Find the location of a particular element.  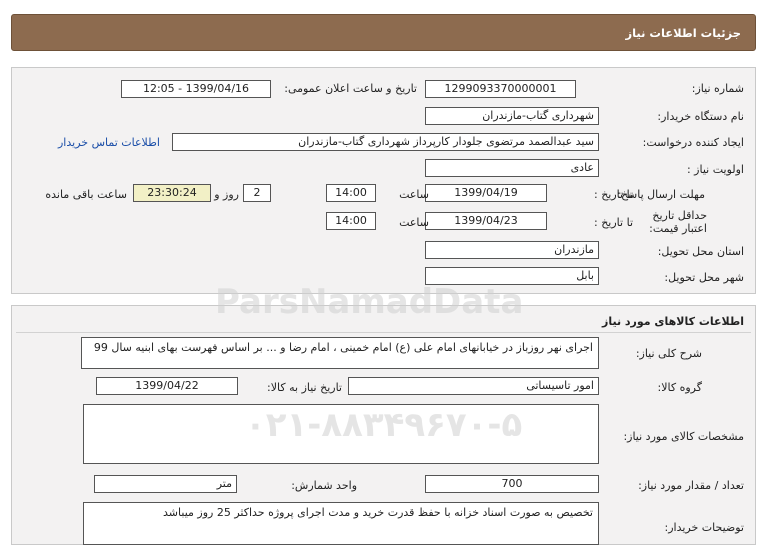

price-validity-label: حداقل تاریخ اعتبار قیمت: is located at coordinates (678, 222).